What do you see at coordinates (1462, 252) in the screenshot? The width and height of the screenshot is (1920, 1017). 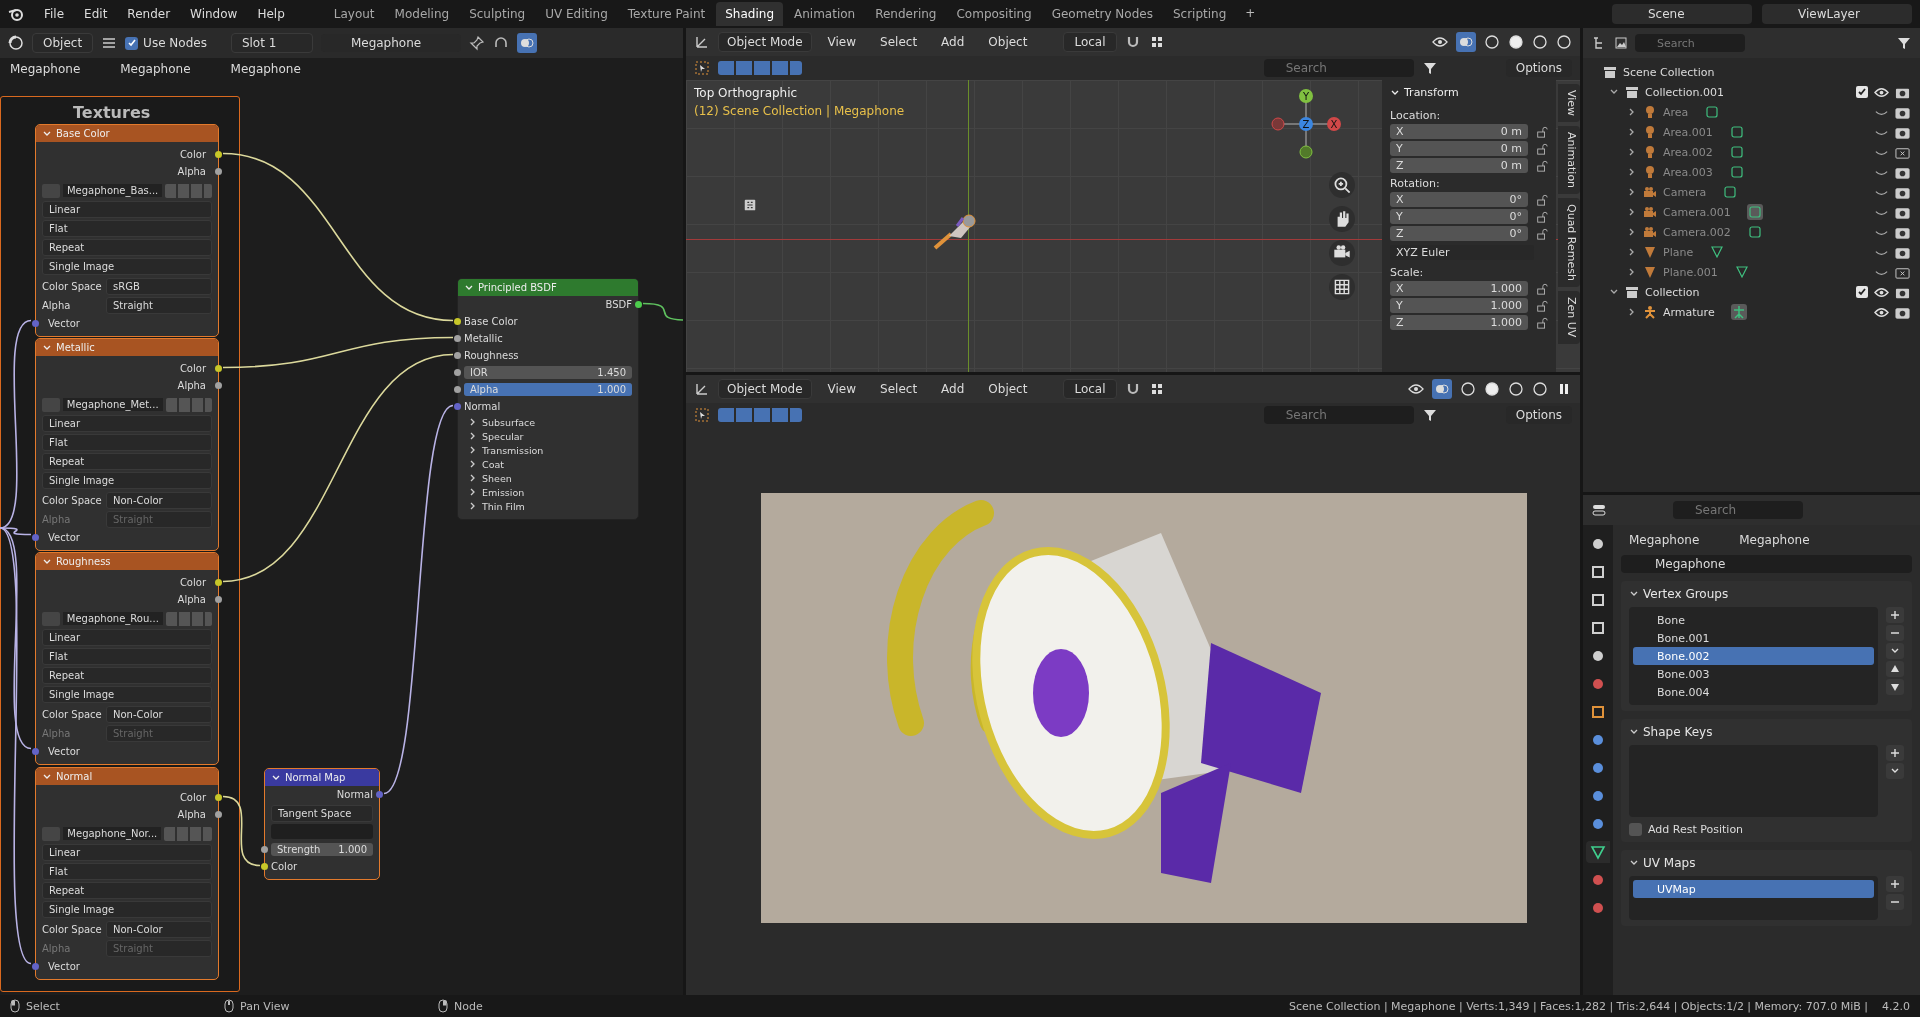 I see `rotation-mode-dropdown: XYZ Euler` at bounding box center [1462, 252].